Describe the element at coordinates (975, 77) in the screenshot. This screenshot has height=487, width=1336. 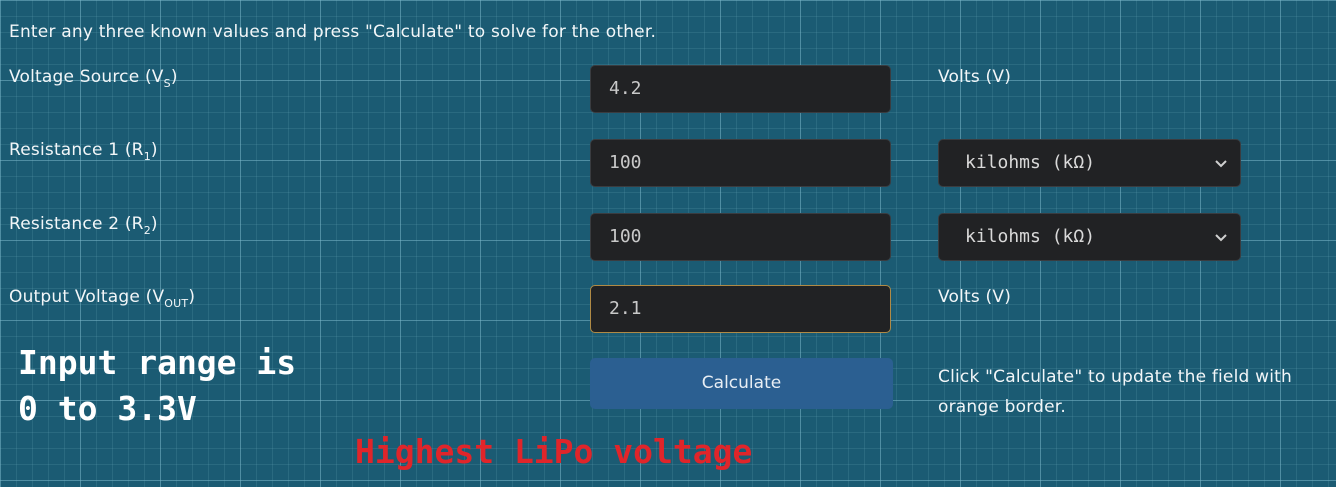
I see `voltage-source-unit: Volts (V)` at that location.